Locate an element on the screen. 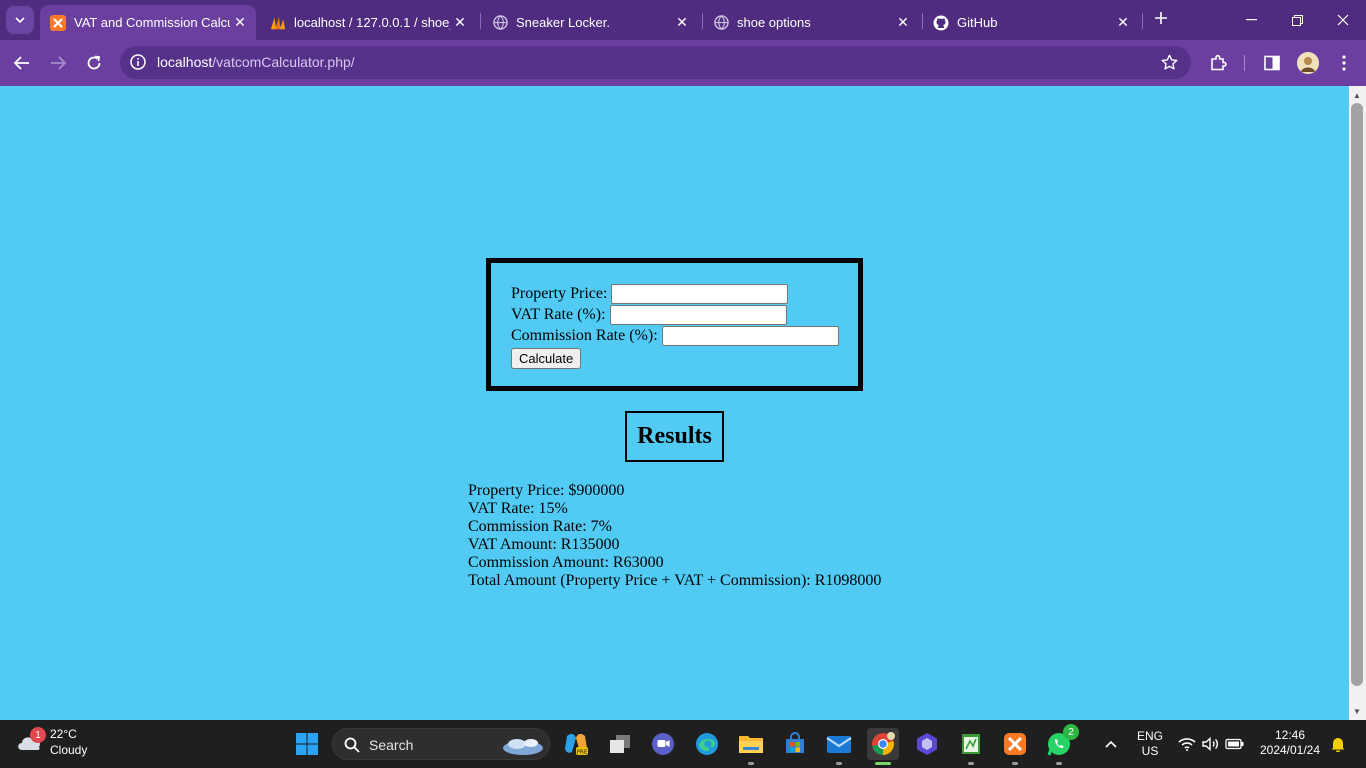 This screenshot has height=768, width=1366. notepad-app is located at coordinates (971, 746).